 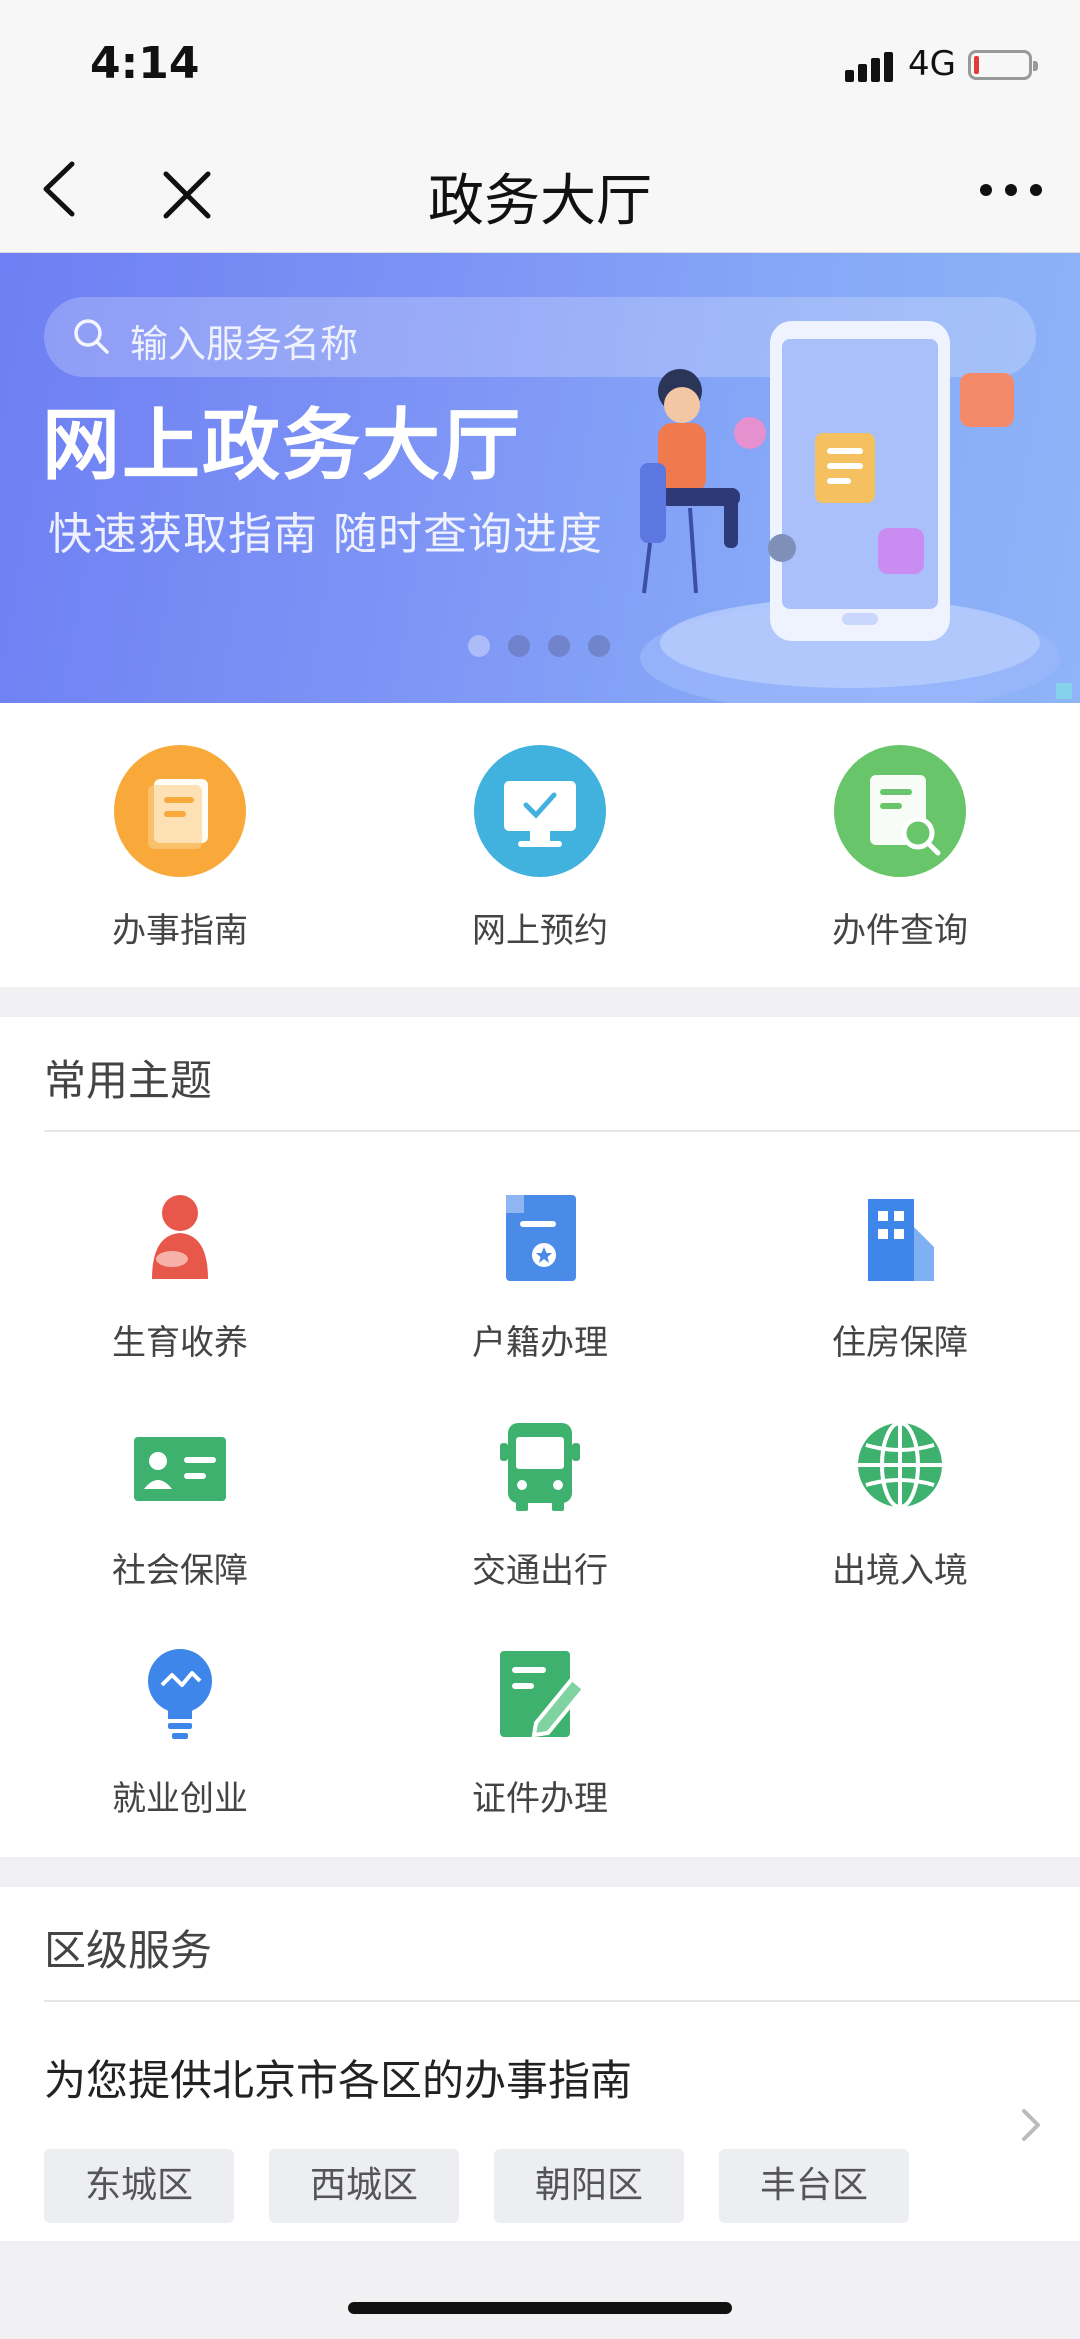 What do you see at coordinates (540, 1799) in the screenshot?
I see `topic-label: 证件办理` at bounding box center [540, 1799].